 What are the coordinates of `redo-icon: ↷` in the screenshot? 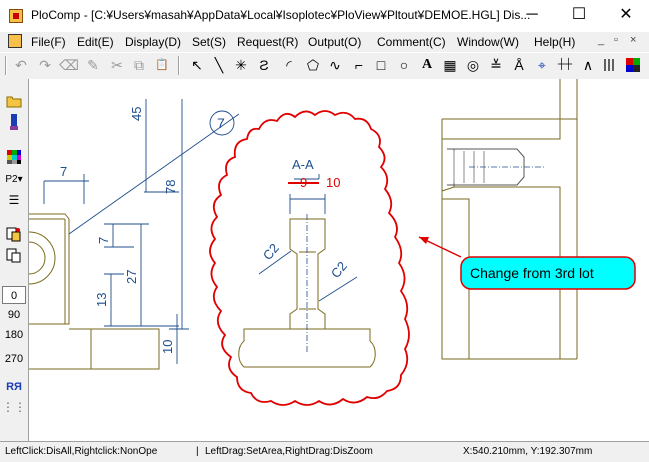 It's located at (45, 65).